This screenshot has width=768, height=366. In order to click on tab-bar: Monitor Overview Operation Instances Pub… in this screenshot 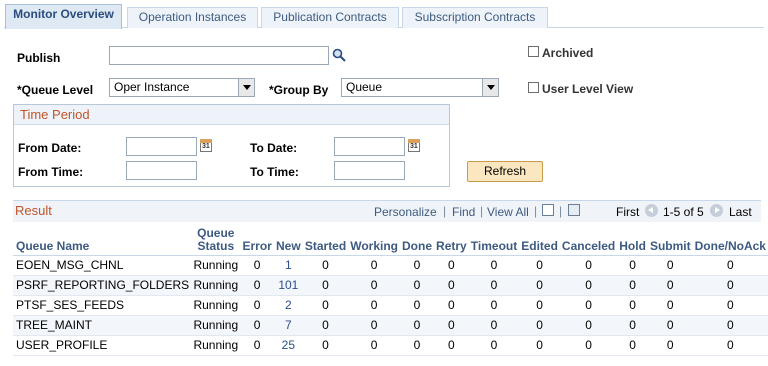, I will do `click(384, 16)`.